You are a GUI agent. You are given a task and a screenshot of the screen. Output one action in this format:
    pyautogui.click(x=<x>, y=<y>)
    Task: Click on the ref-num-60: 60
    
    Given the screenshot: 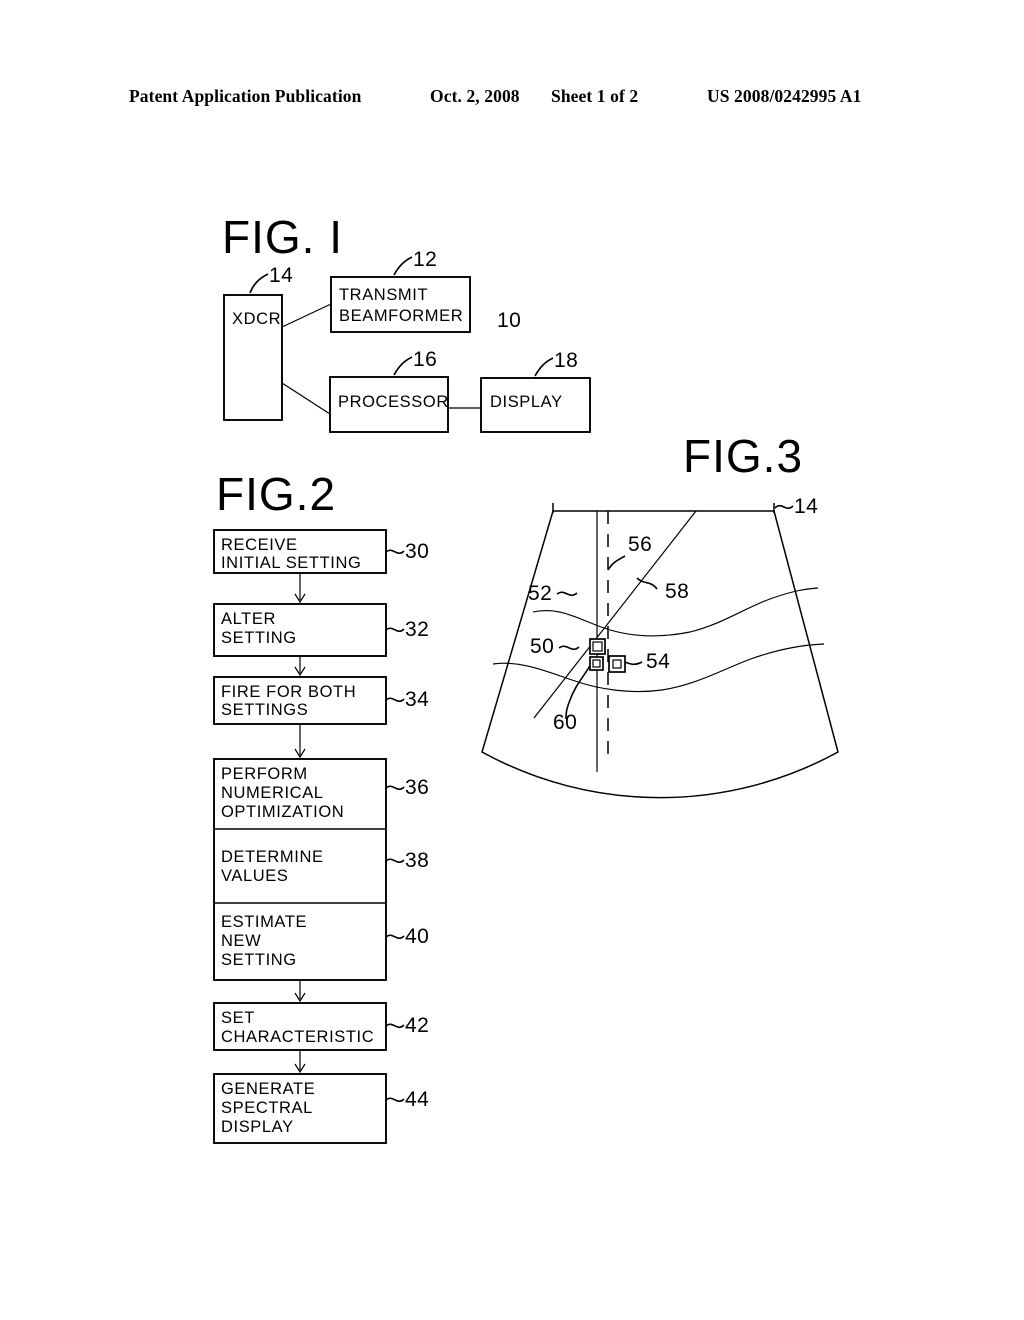 What is the action you would take?
    pyautogui.click(x=565, y=722)
    